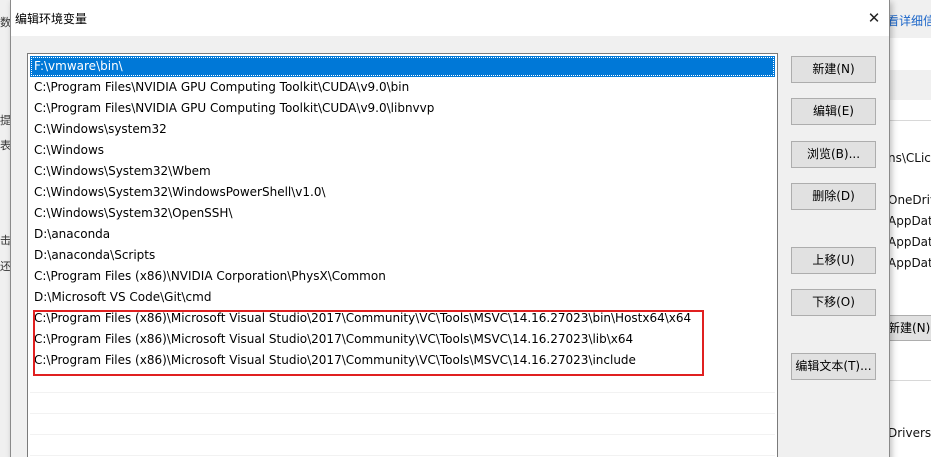  Describe the element at coordinates (5, 120) in the screenshot. I see `background-left-text: 提` at that location.